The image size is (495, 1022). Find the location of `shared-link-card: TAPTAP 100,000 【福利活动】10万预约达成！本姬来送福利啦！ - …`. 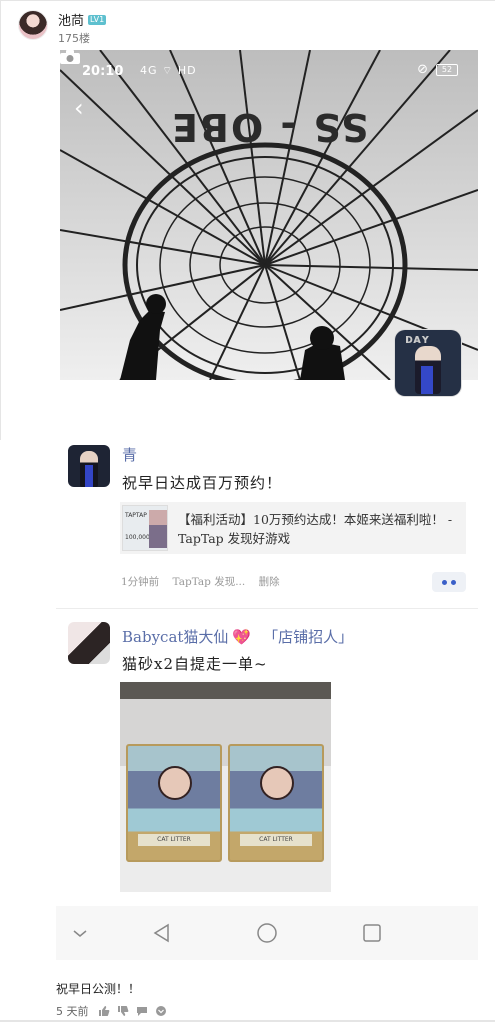

shared-link-card: TAPTAP 100,000 【福利活动】10万预约达成！本姬来送福利啦！ - … is located at coordinates (293, 528).